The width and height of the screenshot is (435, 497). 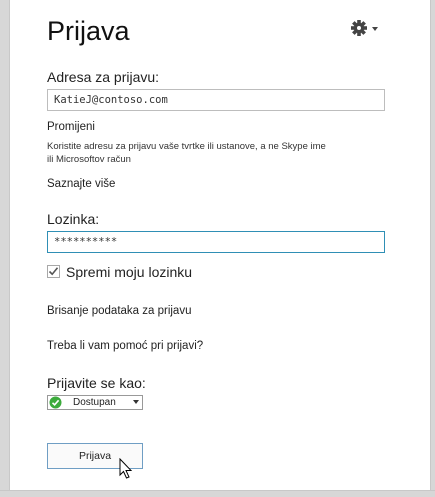 What do you see at coordinates (126, 468) in the screenshot?
I see `mouse-cursor-icon` at bounding box center [126, 468].